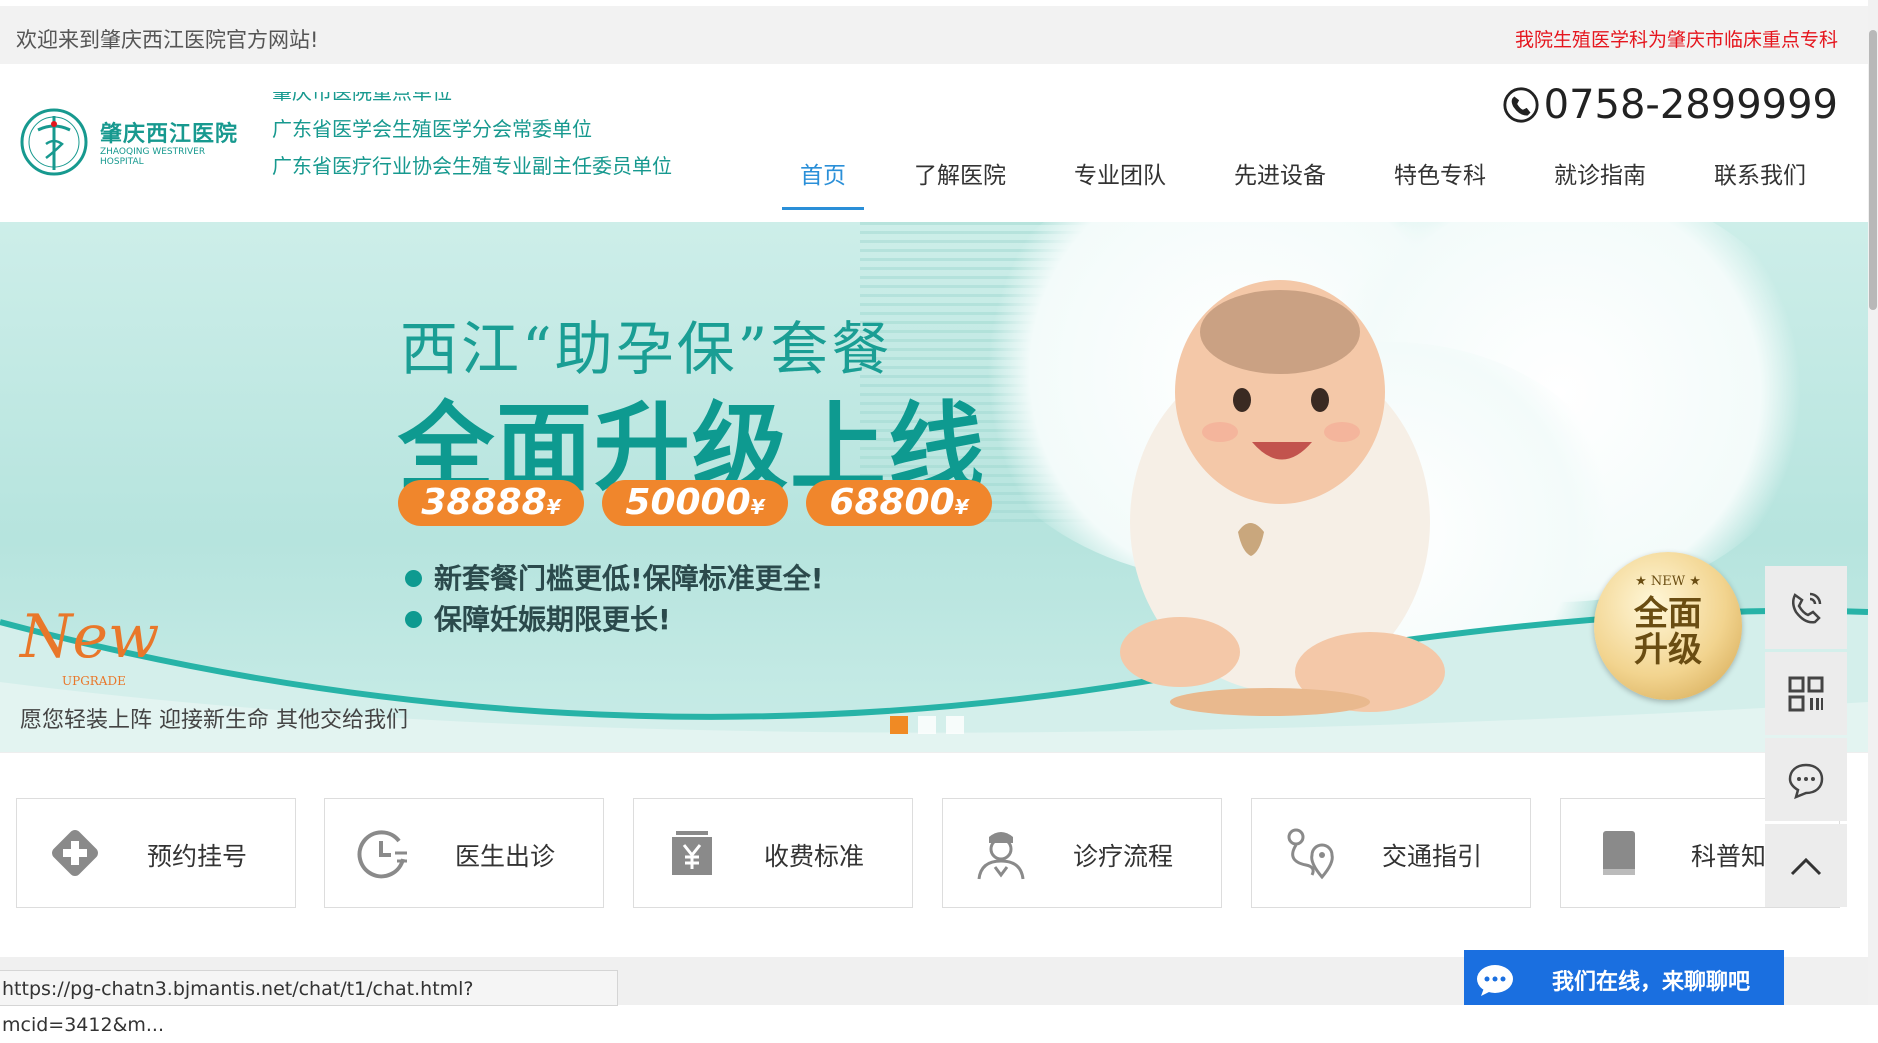 Image resolution: width=1878 pixels, height=1043 pixels. What do you see at coordinates (629, 578) in the screenshot?
I see `bullet-text: 新套餐门槛更低!保障标准更全!` at bounding box center [629, 578].